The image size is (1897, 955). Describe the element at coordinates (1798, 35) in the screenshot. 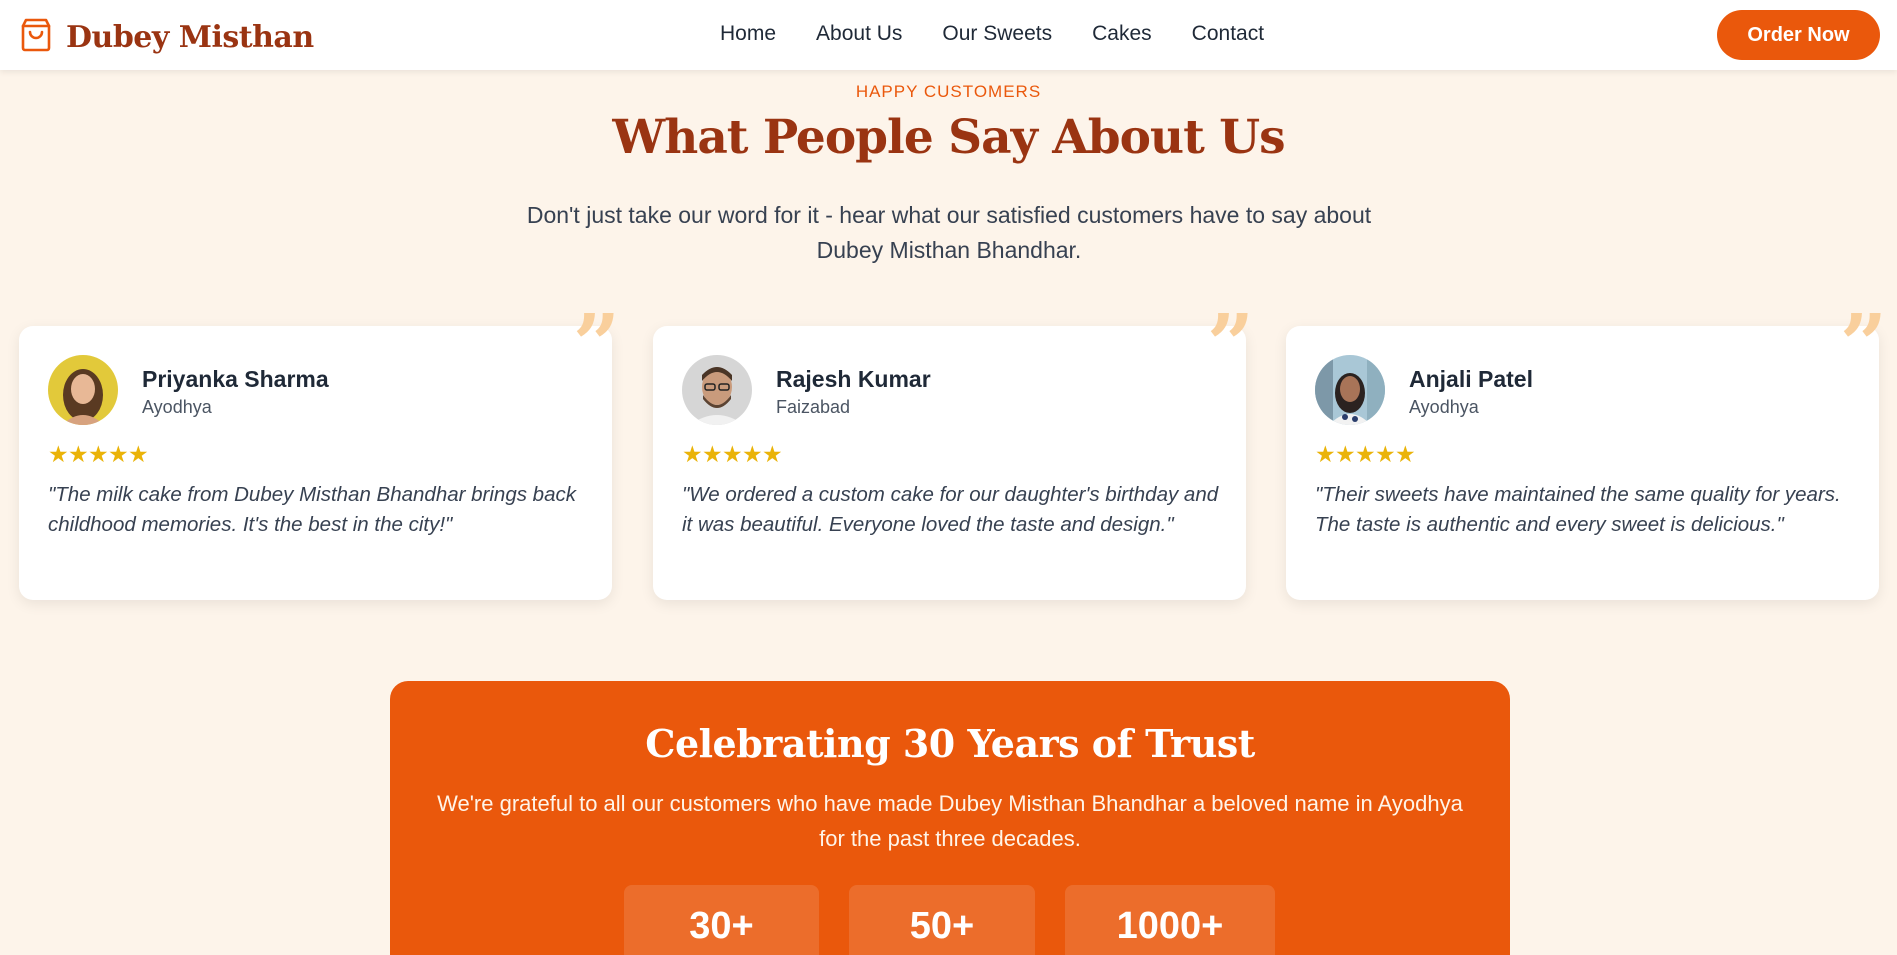

I see `order-now-button: Order Now` at that location.